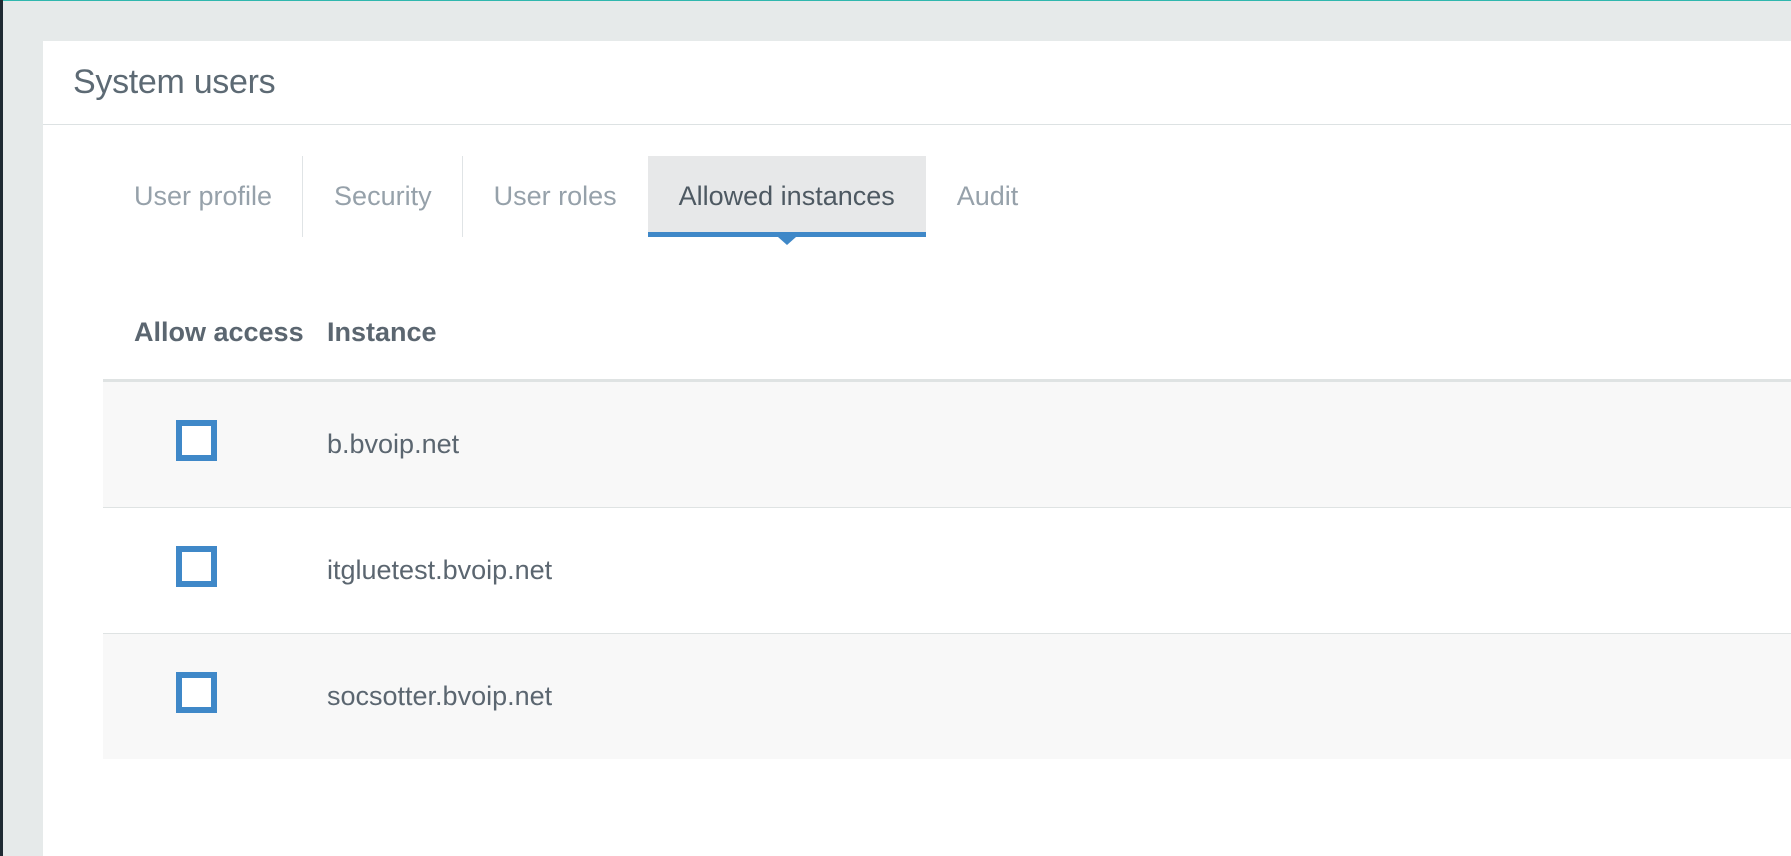 The height and width of the screenshot is (856, 1791). I want to click on panel-header: System users, so click(917, 83).